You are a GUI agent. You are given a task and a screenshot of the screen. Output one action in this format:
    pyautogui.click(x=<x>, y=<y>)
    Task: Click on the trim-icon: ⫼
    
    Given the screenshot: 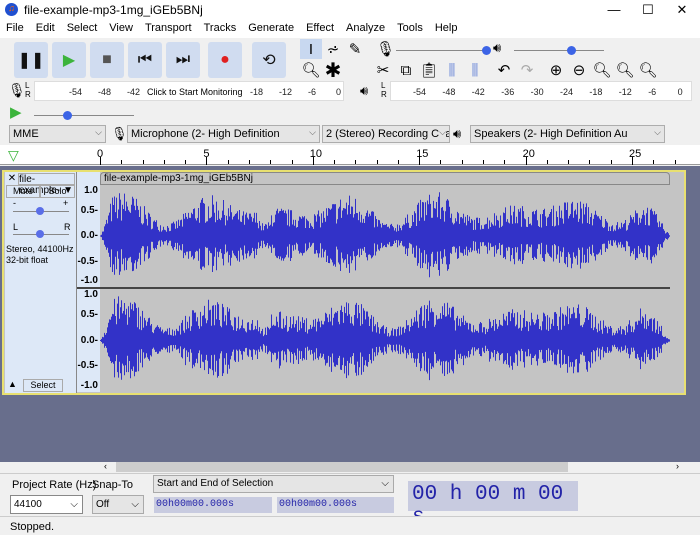 What is the action you would take?
    pyautogui.click(x=452, y=70)
    